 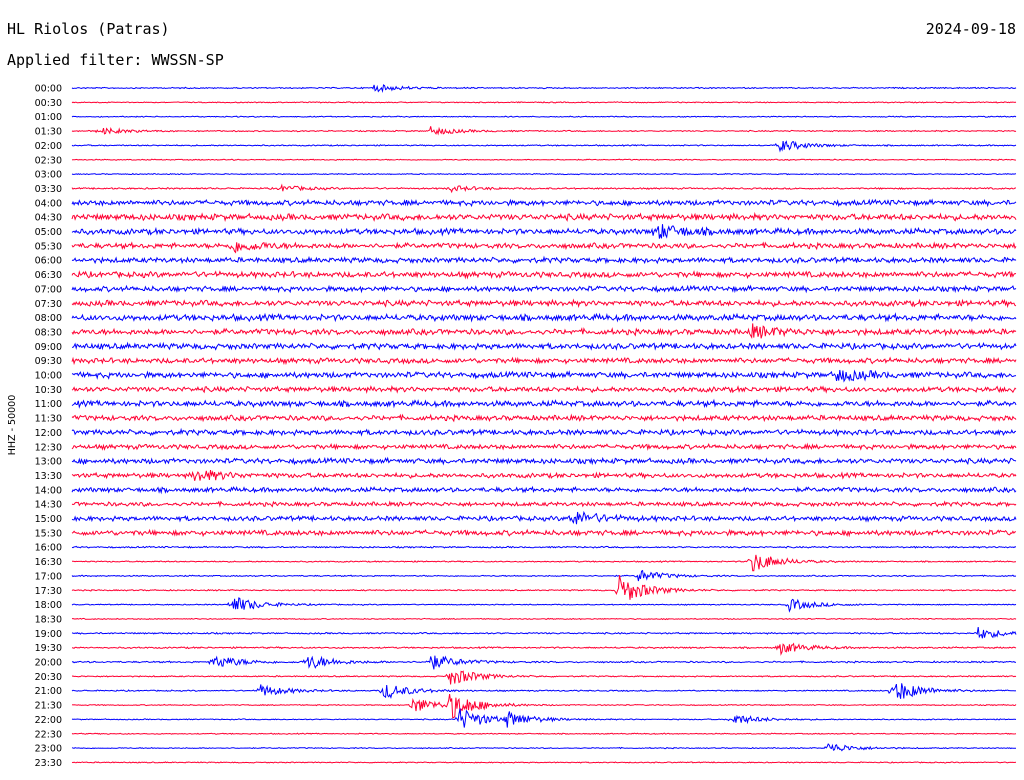 I want to click on row-label: 15:00, so click(x=48, y=519).